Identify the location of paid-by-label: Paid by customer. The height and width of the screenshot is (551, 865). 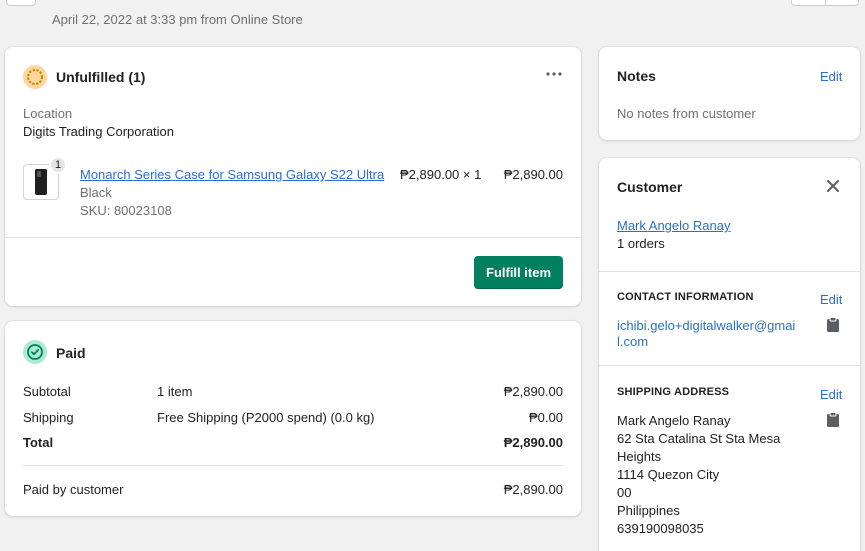
(73, 489).